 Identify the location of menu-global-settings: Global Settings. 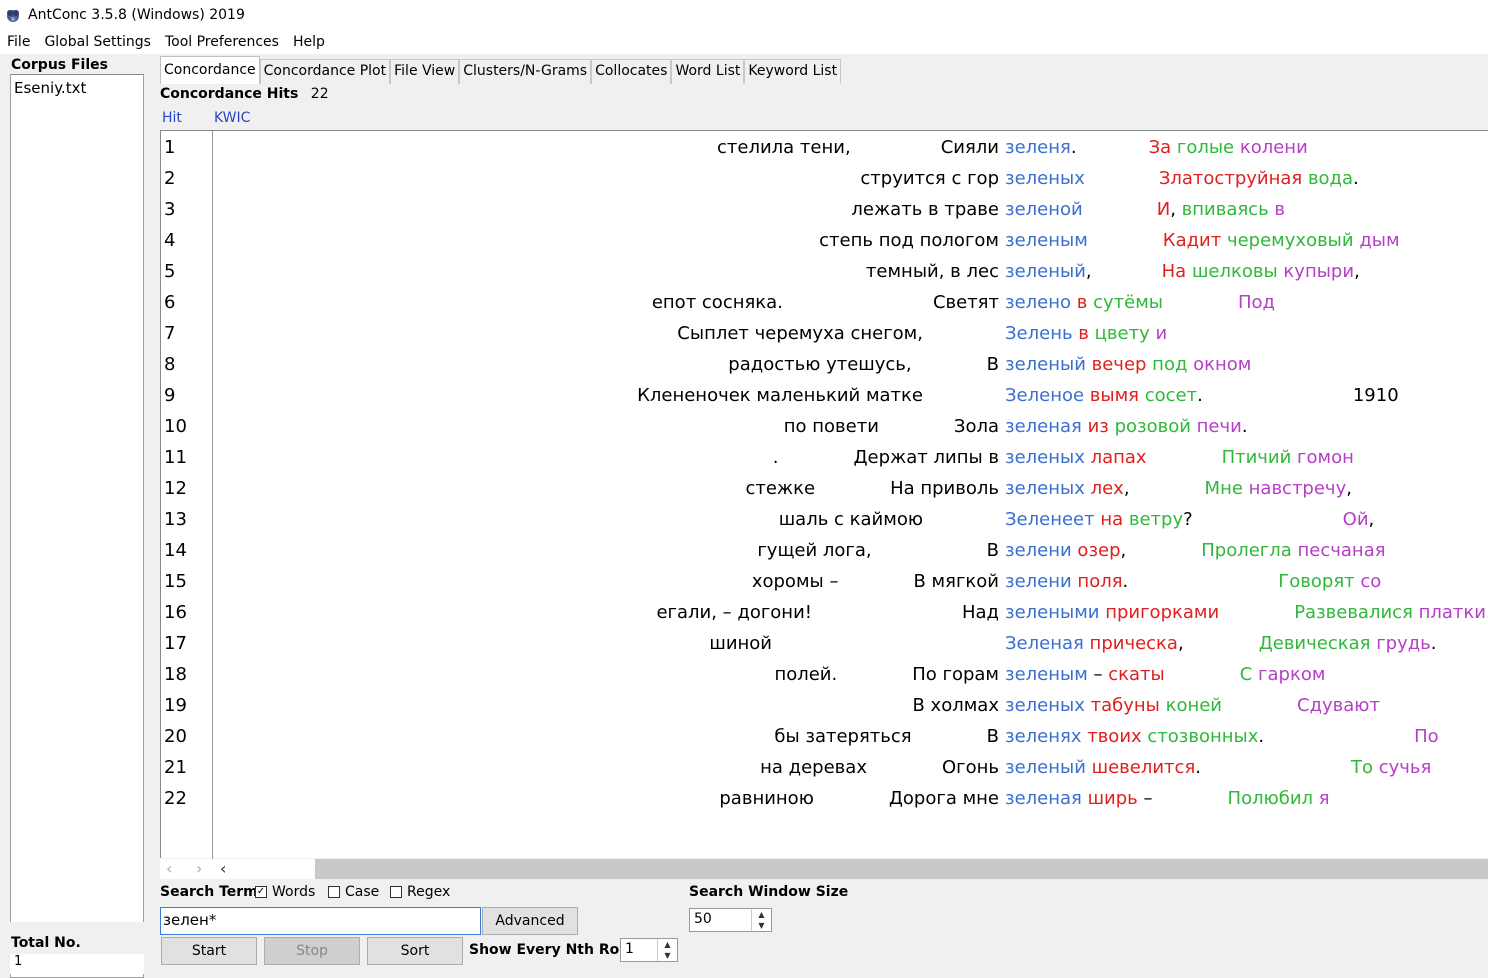
(97, 42).